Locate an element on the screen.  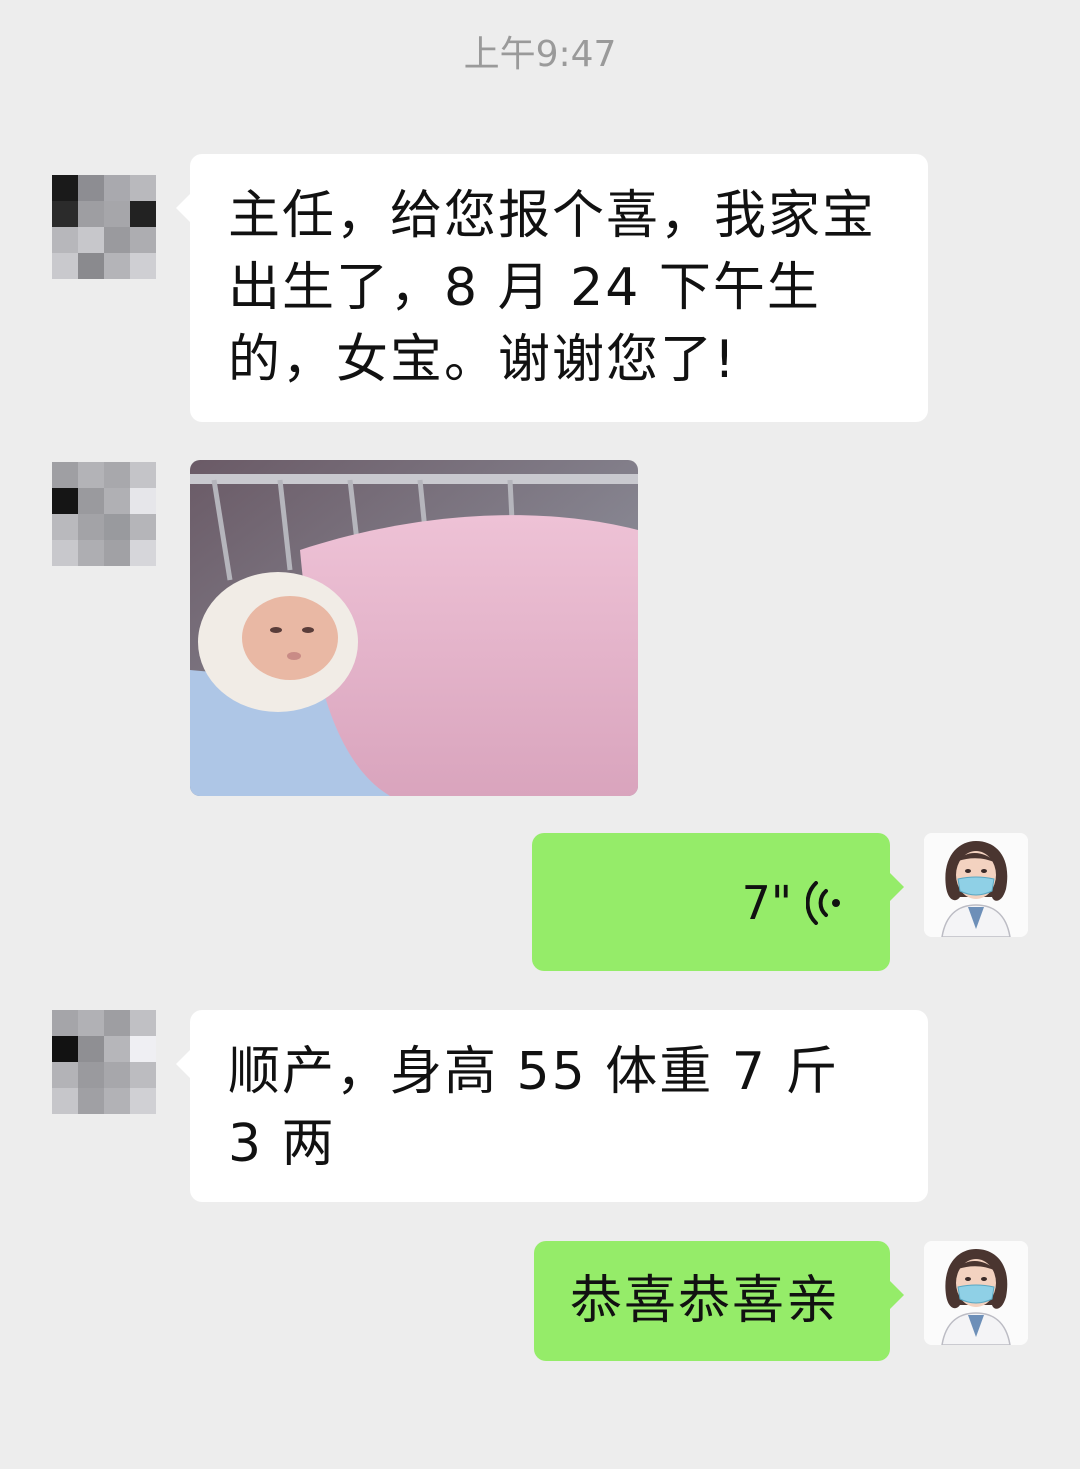
message-bubble-incoming: 顺产，身高 55 体重 7 斤 3 两 is located at coordinates (552, 1106).